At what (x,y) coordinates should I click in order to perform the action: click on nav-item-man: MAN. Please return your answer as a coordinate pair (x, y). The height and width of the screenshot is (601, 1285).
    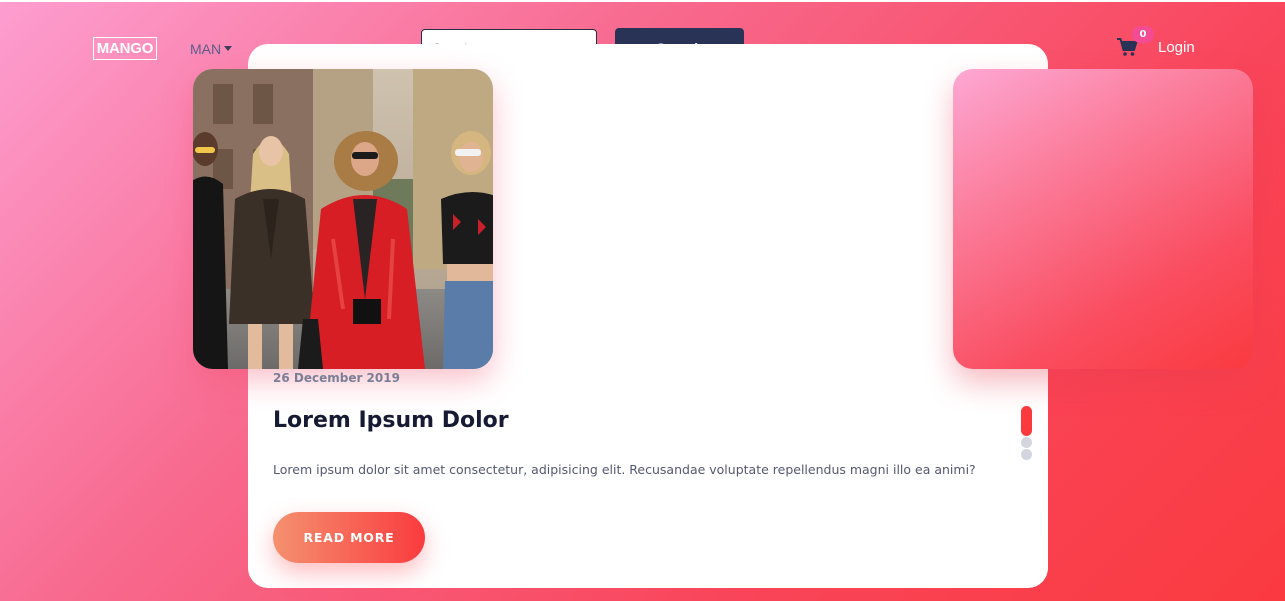
    Looking at the image, I should click on (211, 48).